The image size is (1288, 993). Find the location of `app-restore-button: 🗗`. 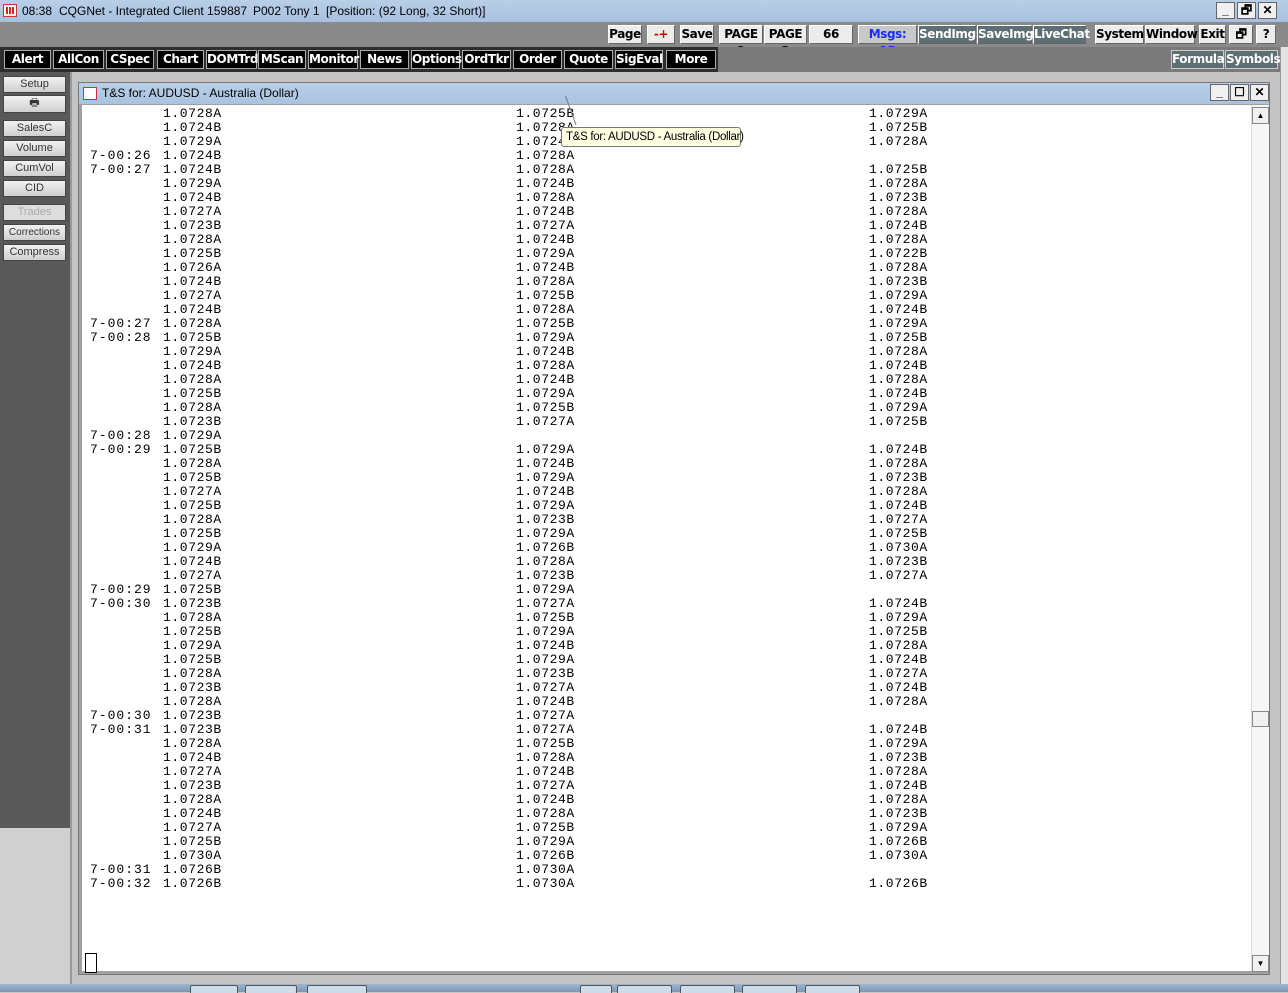

app-restore-button: 🗗 is located at coordinates (1246, 10).